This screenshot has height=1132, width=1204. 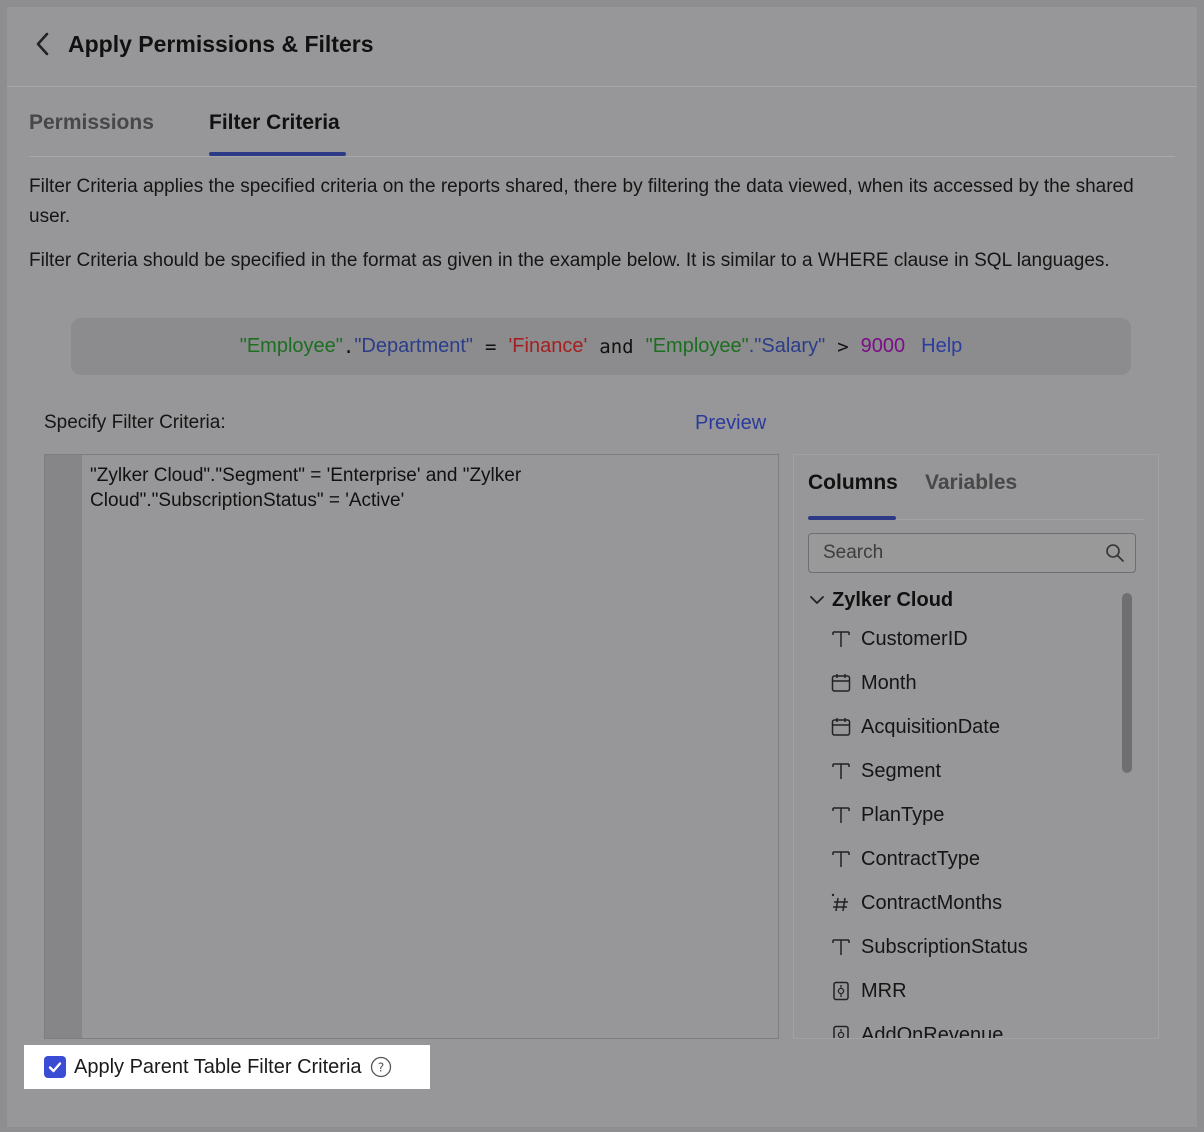 What do you see at coordinates (975, 683) in the screenshot?
I see `list-item: Month` at bounding box center [975, 683].